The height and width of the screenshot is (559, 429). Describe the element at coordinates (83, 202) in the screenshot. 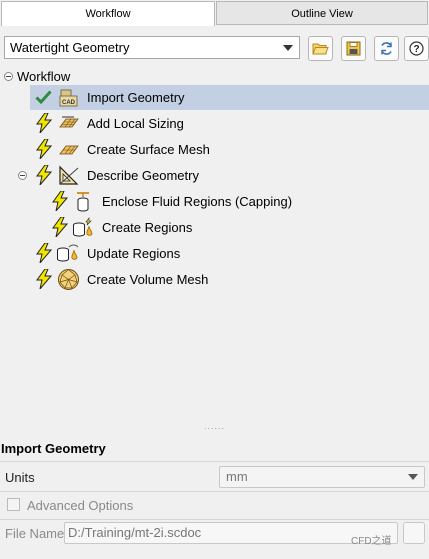

I see `capping-icon` at that location.